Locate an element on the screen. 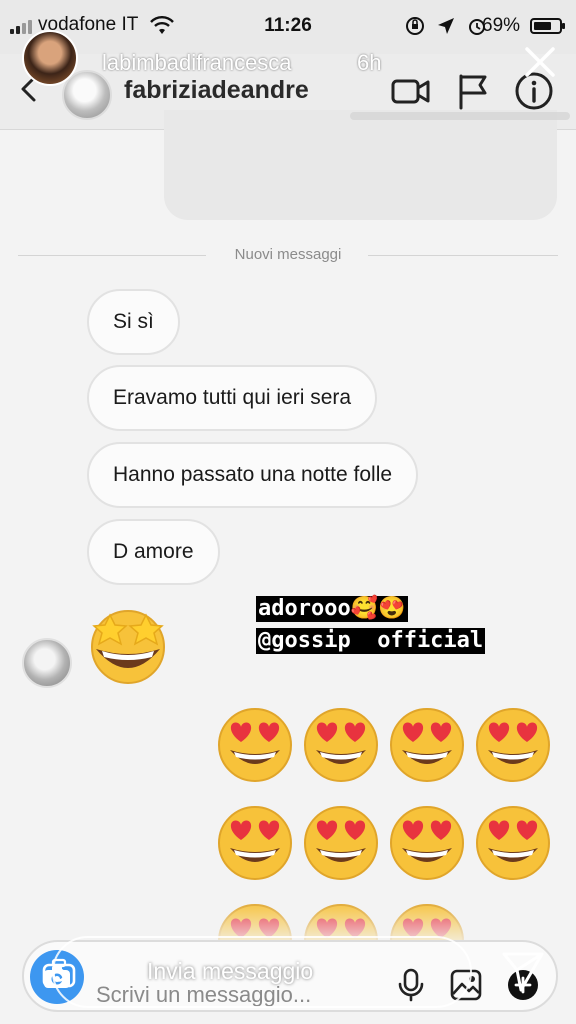 The height and width of the screenshot is (1024, 576). message-bubble: Eravamo tutti qui ieri sera is located at coordinates (232, 398).